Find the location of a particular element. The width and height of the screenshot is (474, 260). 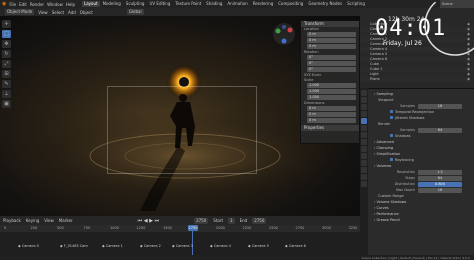

timeline-menu-playback: Playback is located at coordinates (12, 220).